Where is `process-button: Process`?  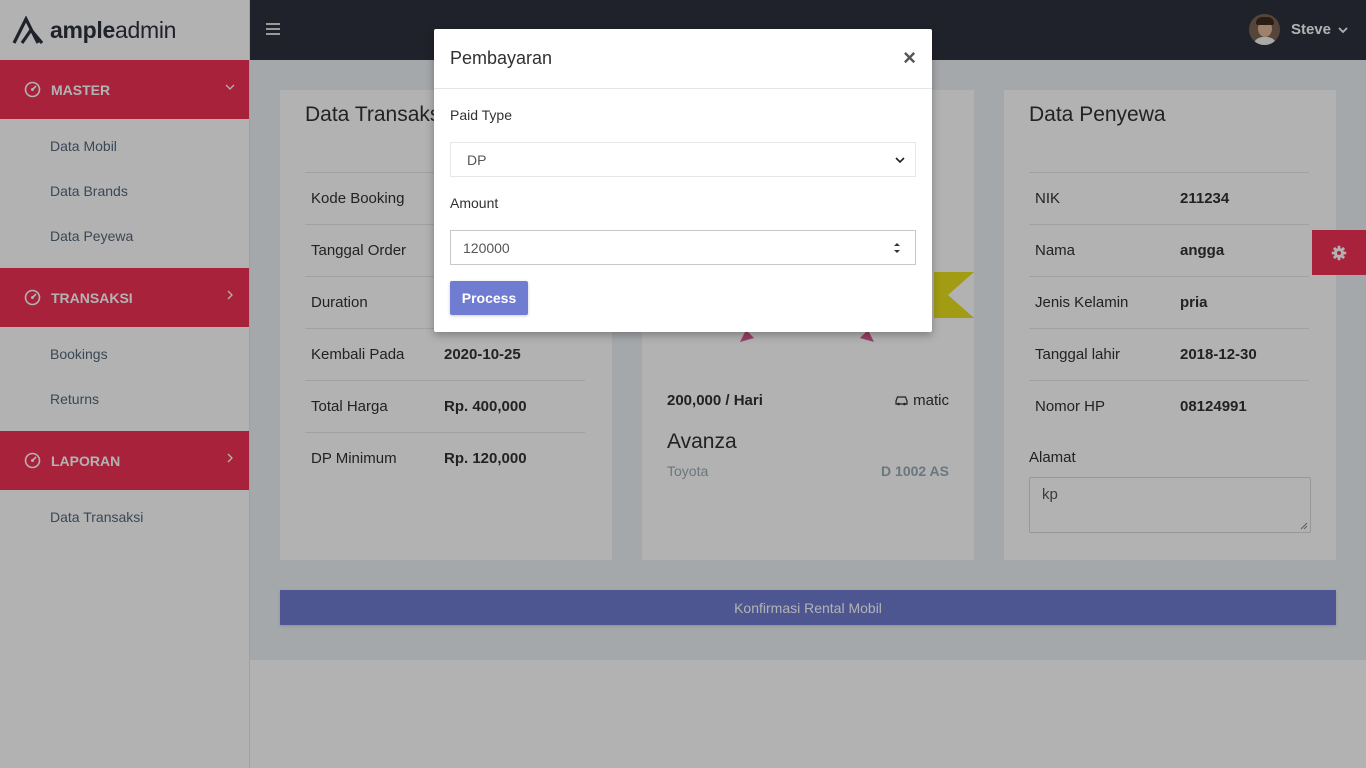 process-button: Process is located at coordinates (489, 298).